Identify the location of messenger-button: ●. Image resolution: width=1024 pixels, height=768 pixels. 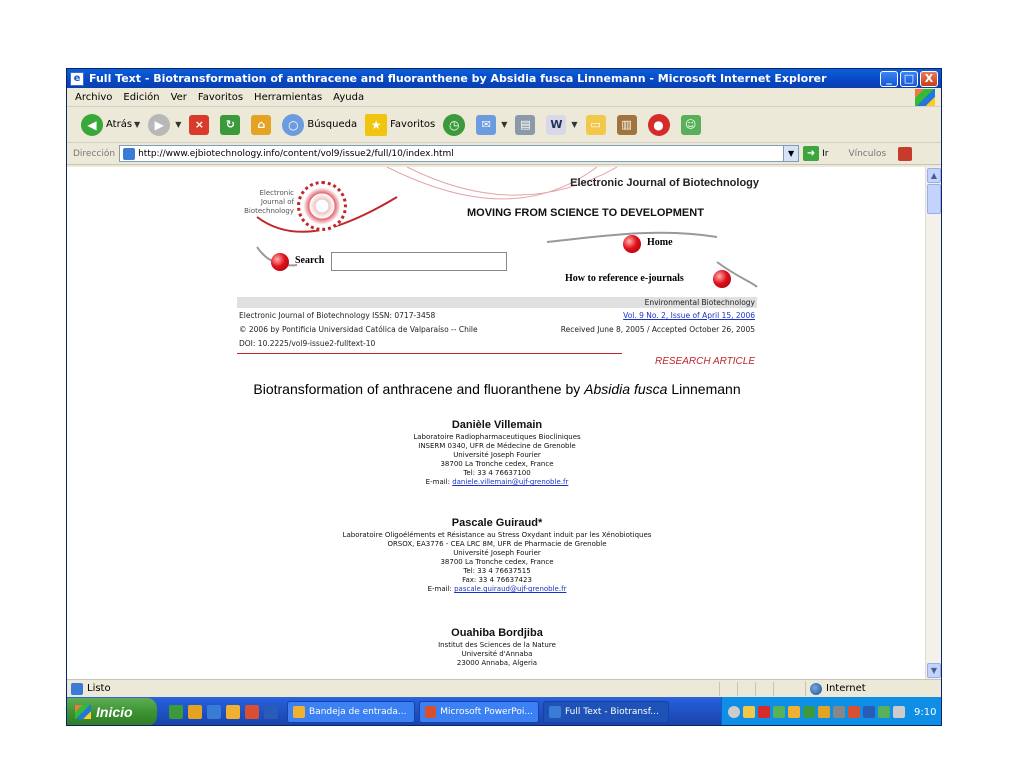
(660, 124).